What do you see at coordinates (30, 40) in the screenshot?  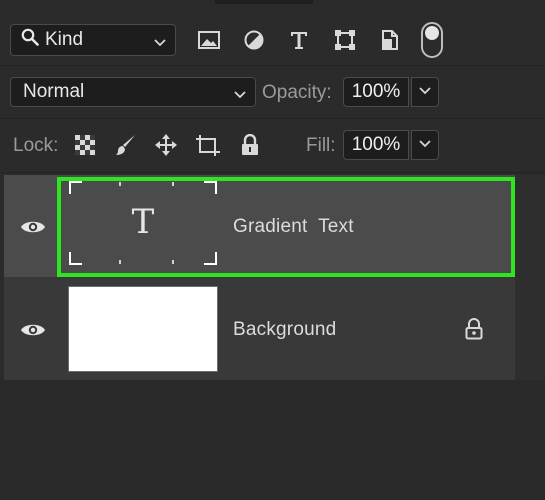 I see `search-icon` at bounding box center [30, 40].